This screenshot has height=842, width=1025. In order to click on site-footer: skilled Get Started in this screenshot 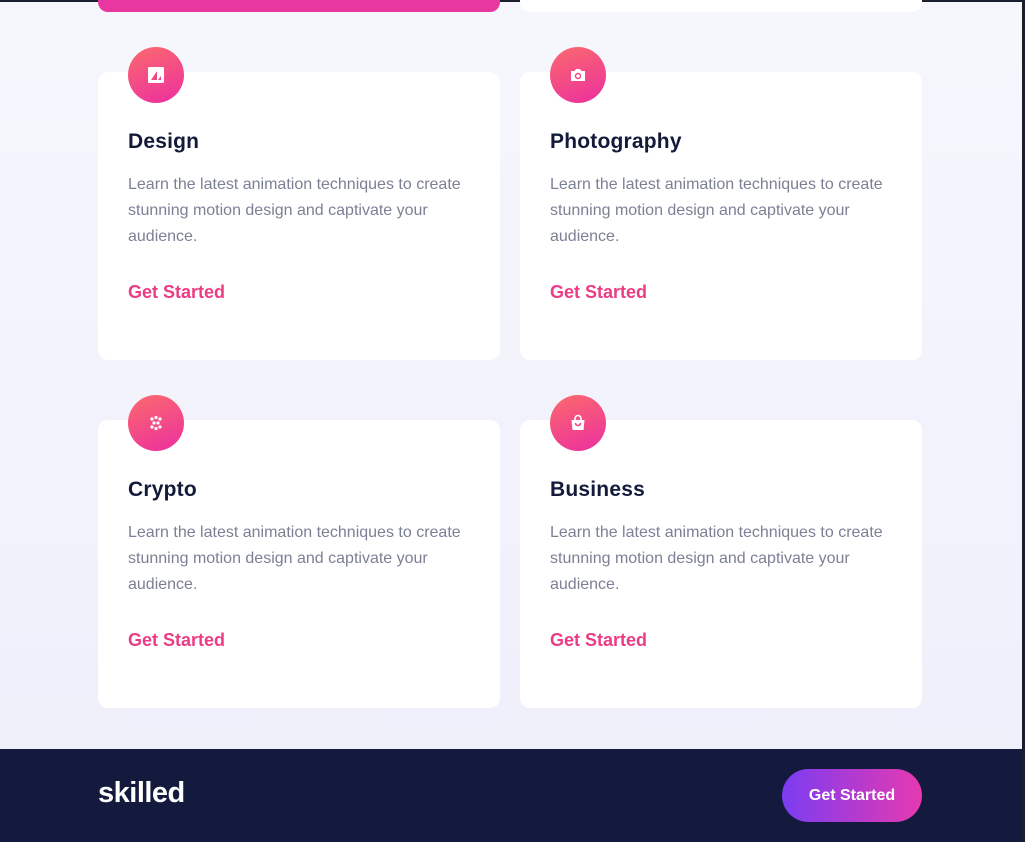, I will do `click(511, 795)`.